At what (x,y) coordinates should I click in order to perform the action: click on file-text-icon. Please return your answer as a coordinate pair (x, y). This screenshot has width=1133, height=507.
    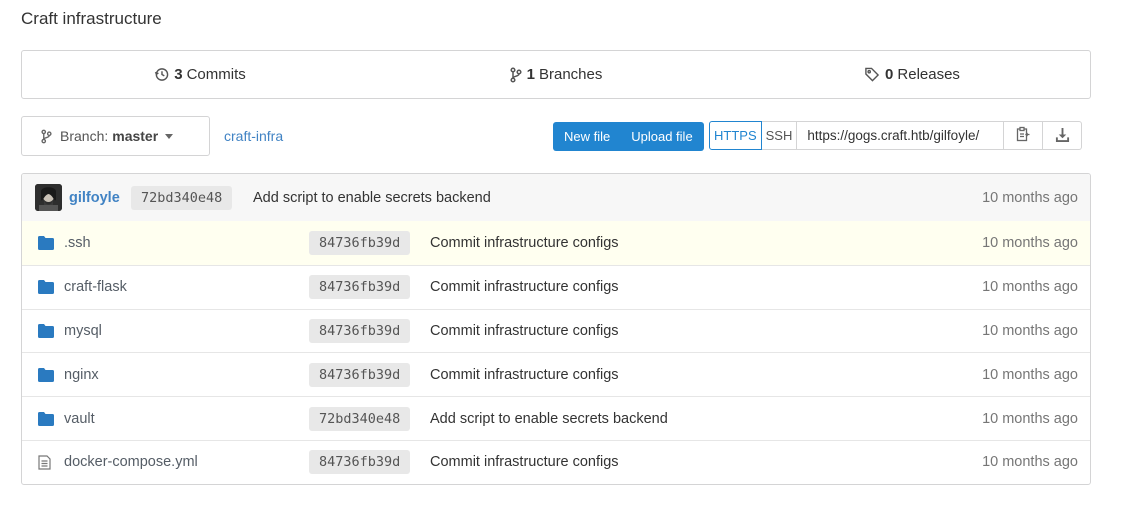
    Looking at the image, I should click on (44, 462).